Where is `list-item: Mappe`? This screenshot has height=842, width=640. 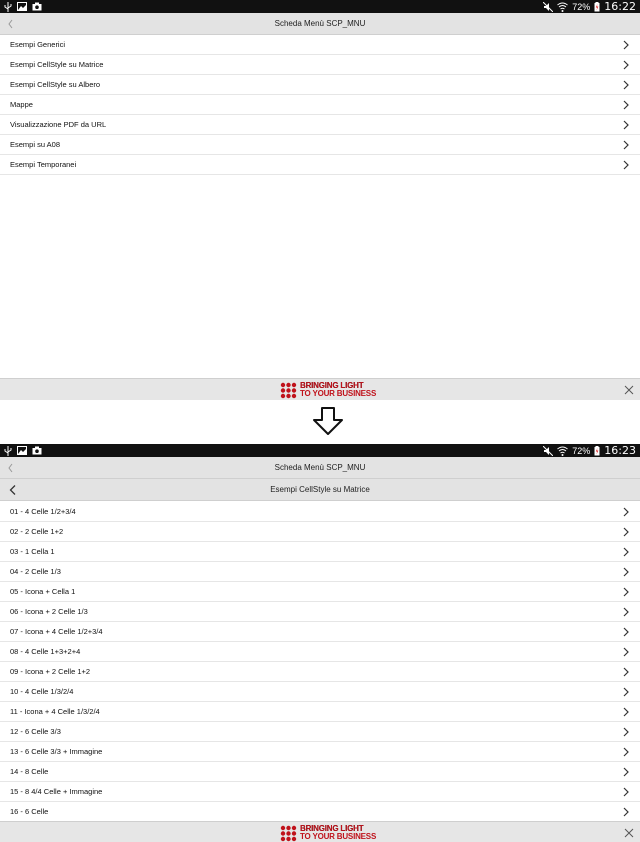
list-item: Mappe is located at coordinates (320, 105).